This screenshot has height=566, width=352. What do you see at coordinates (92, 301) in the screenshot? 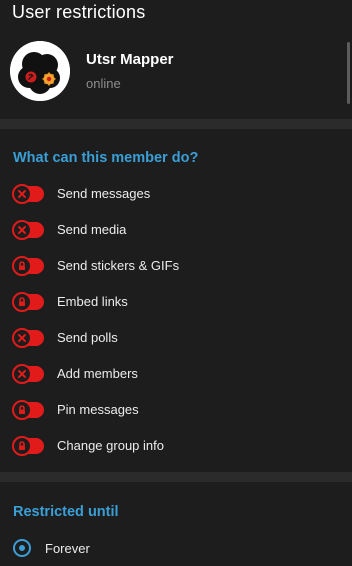
I see `permission-label: Embed links` at bounding box center [92, 301].